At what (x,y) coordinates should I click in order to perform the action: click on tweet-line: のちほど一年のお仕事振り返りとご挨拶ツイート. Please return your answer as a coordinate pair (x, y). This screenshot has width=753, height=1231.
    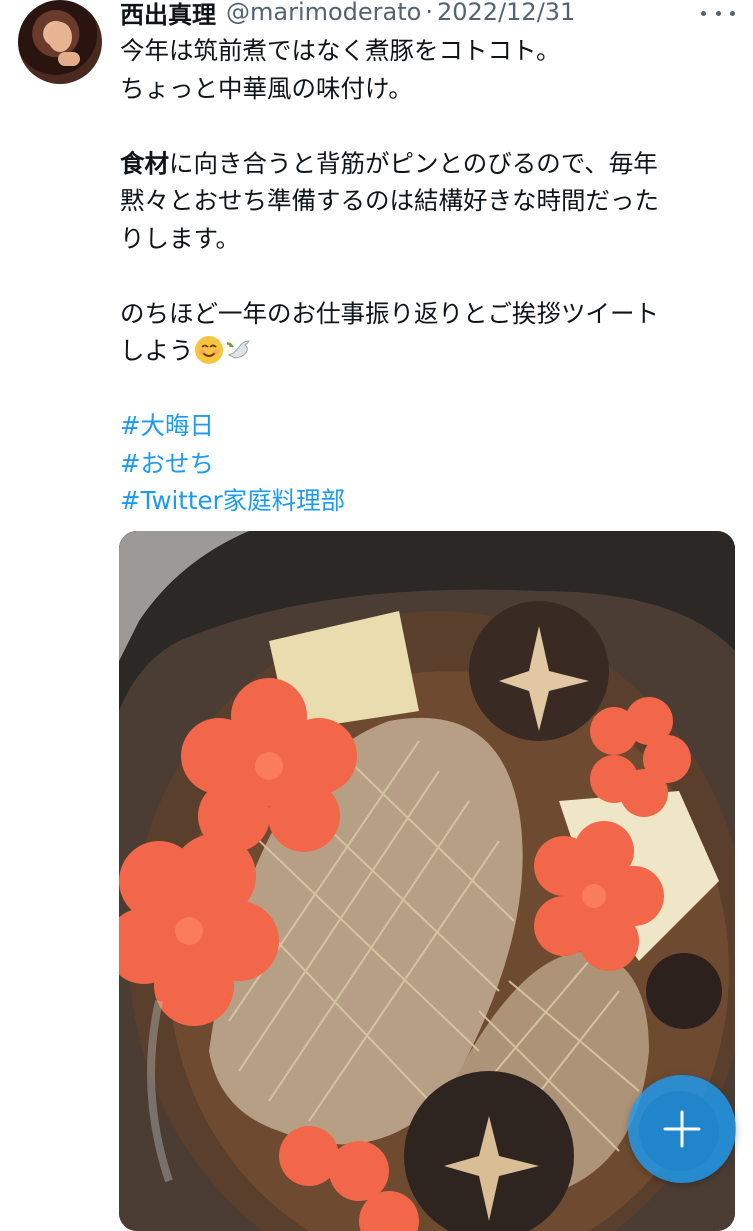
    Looking at the image, I should click on (389, 313).